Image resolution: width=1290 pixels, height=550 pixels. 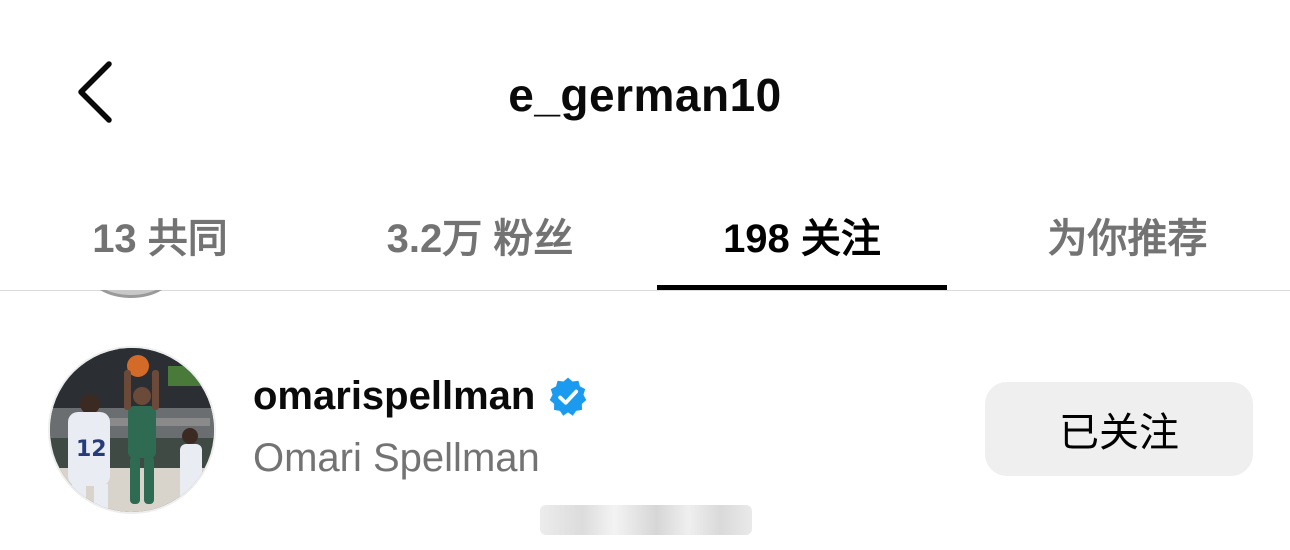 I want to click on tab-label: 3.2万 粉丝, so click(x=480, y=239).